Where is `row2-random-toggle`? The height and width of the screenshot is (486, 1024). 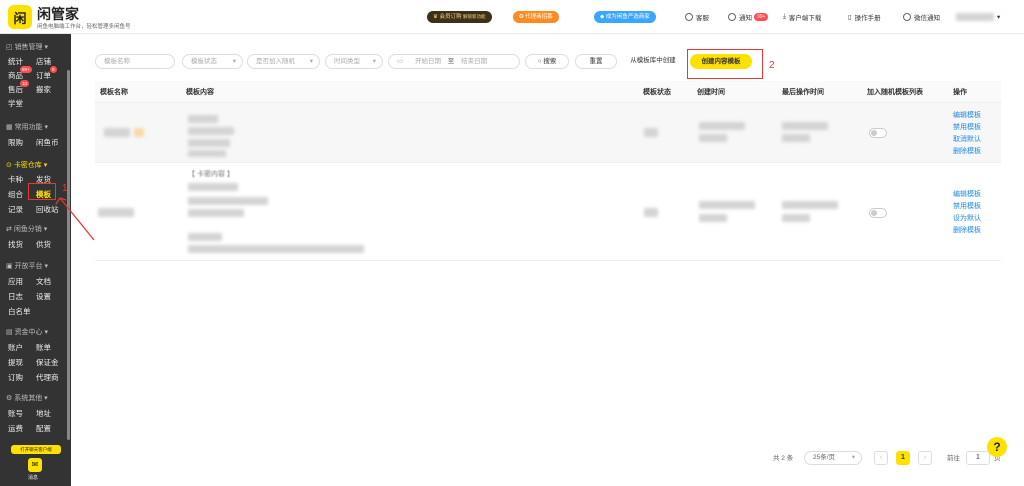
row2-random-toggle is located at coordinates (878, 213).